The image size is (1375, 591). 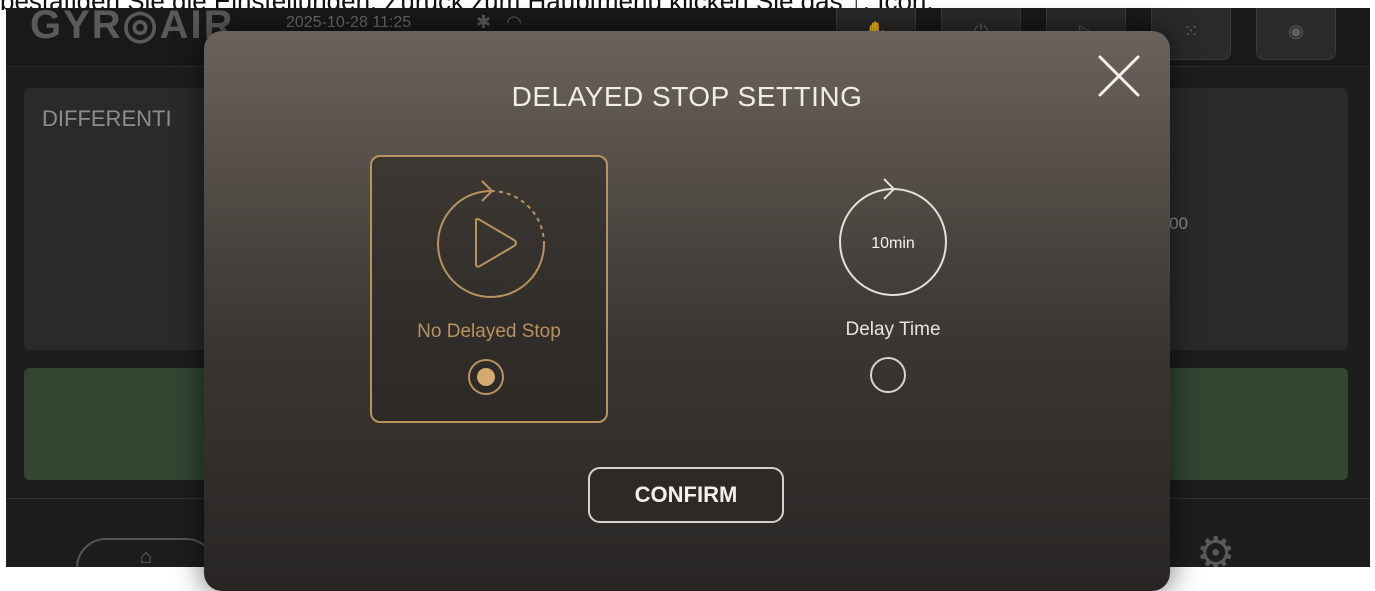 What do you see at coordinates (893, 243) in the screenshot?
I see `delay-time-value: 10min` at bounding box center [893, 243].